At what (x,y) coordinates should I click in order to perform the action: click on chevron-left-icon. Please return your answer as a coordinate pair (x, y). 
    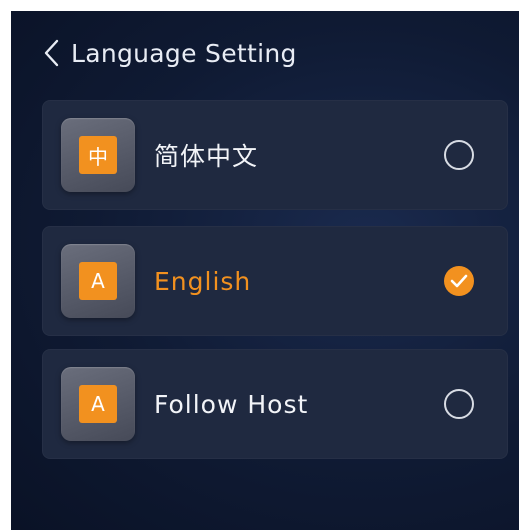
    Looking at the image, I should click on (51, 53).